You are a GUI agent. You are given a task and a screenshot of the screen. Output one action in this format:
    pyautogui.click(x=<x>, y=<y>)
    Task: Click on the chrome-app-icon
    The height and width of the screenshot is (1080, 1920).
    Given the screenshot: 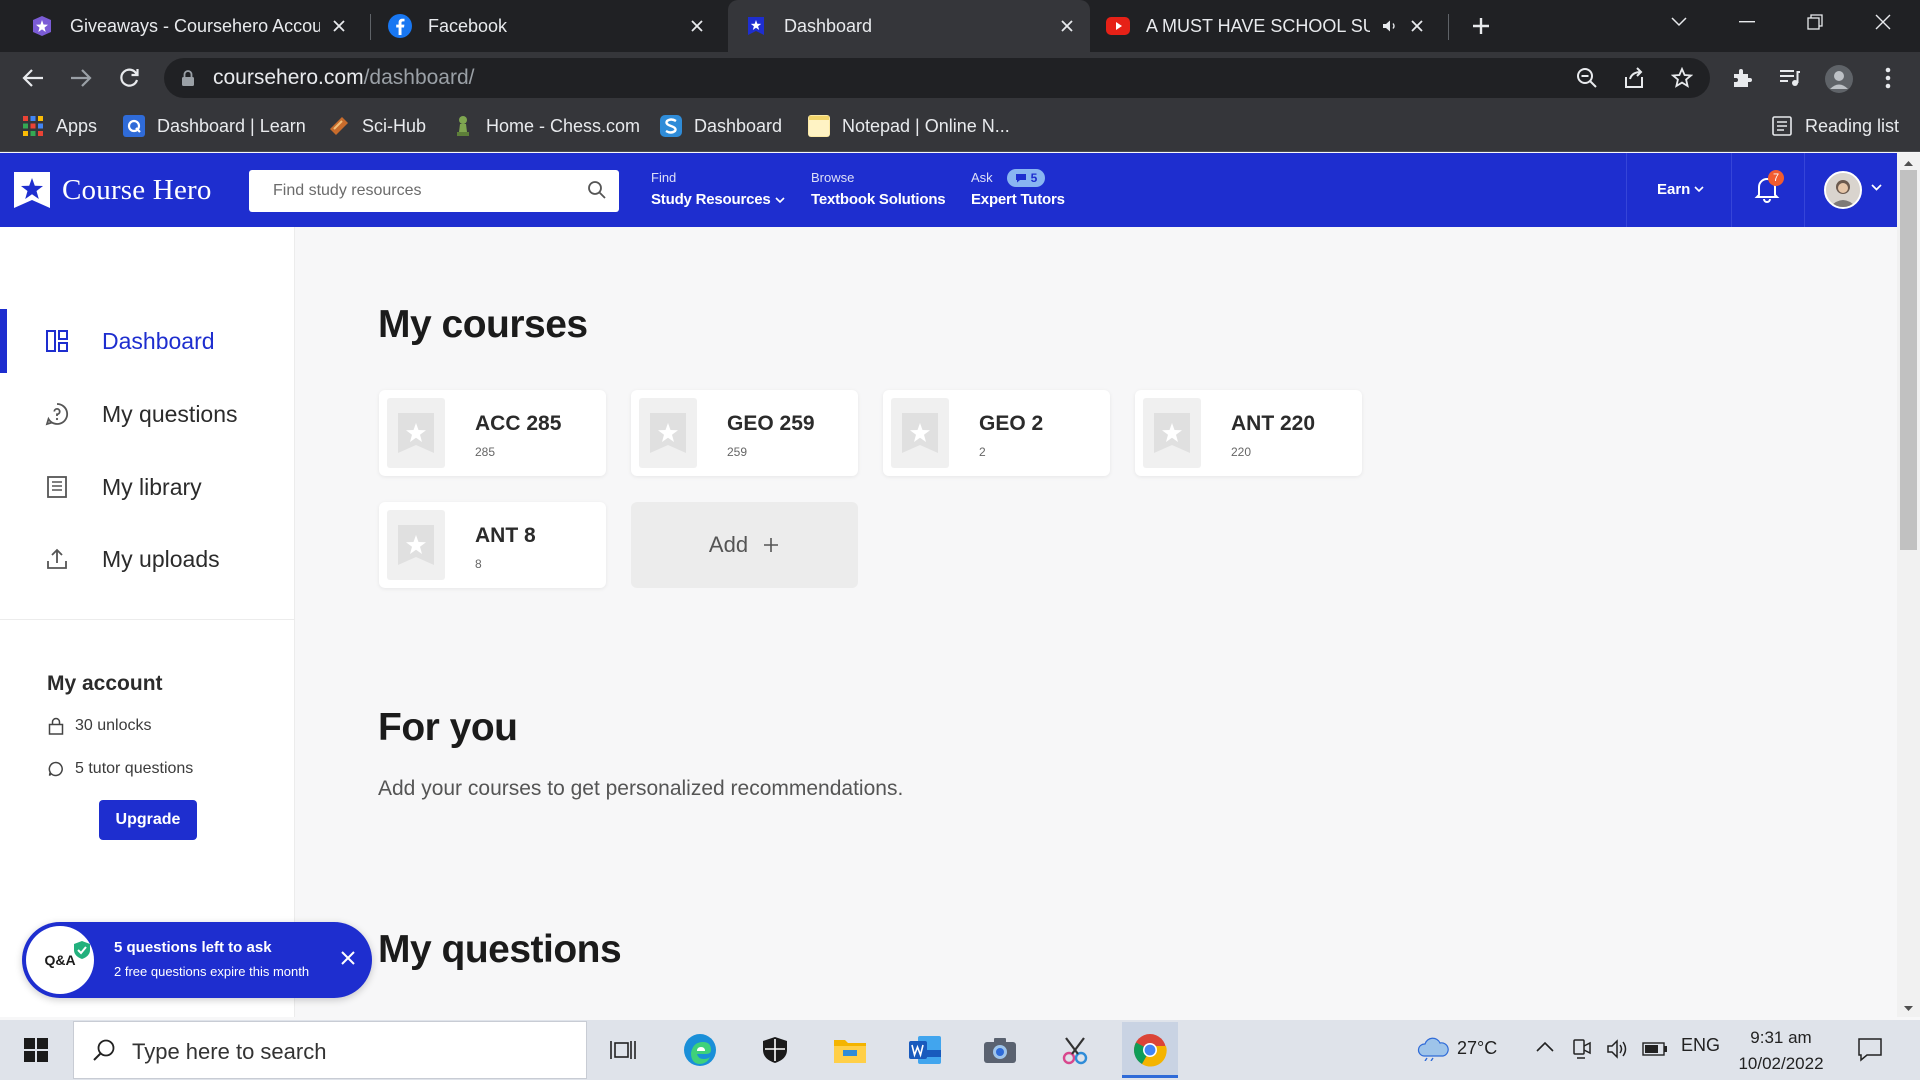 What is the action you would take?
    pyautogui.click(x=1150, y=1050)
    